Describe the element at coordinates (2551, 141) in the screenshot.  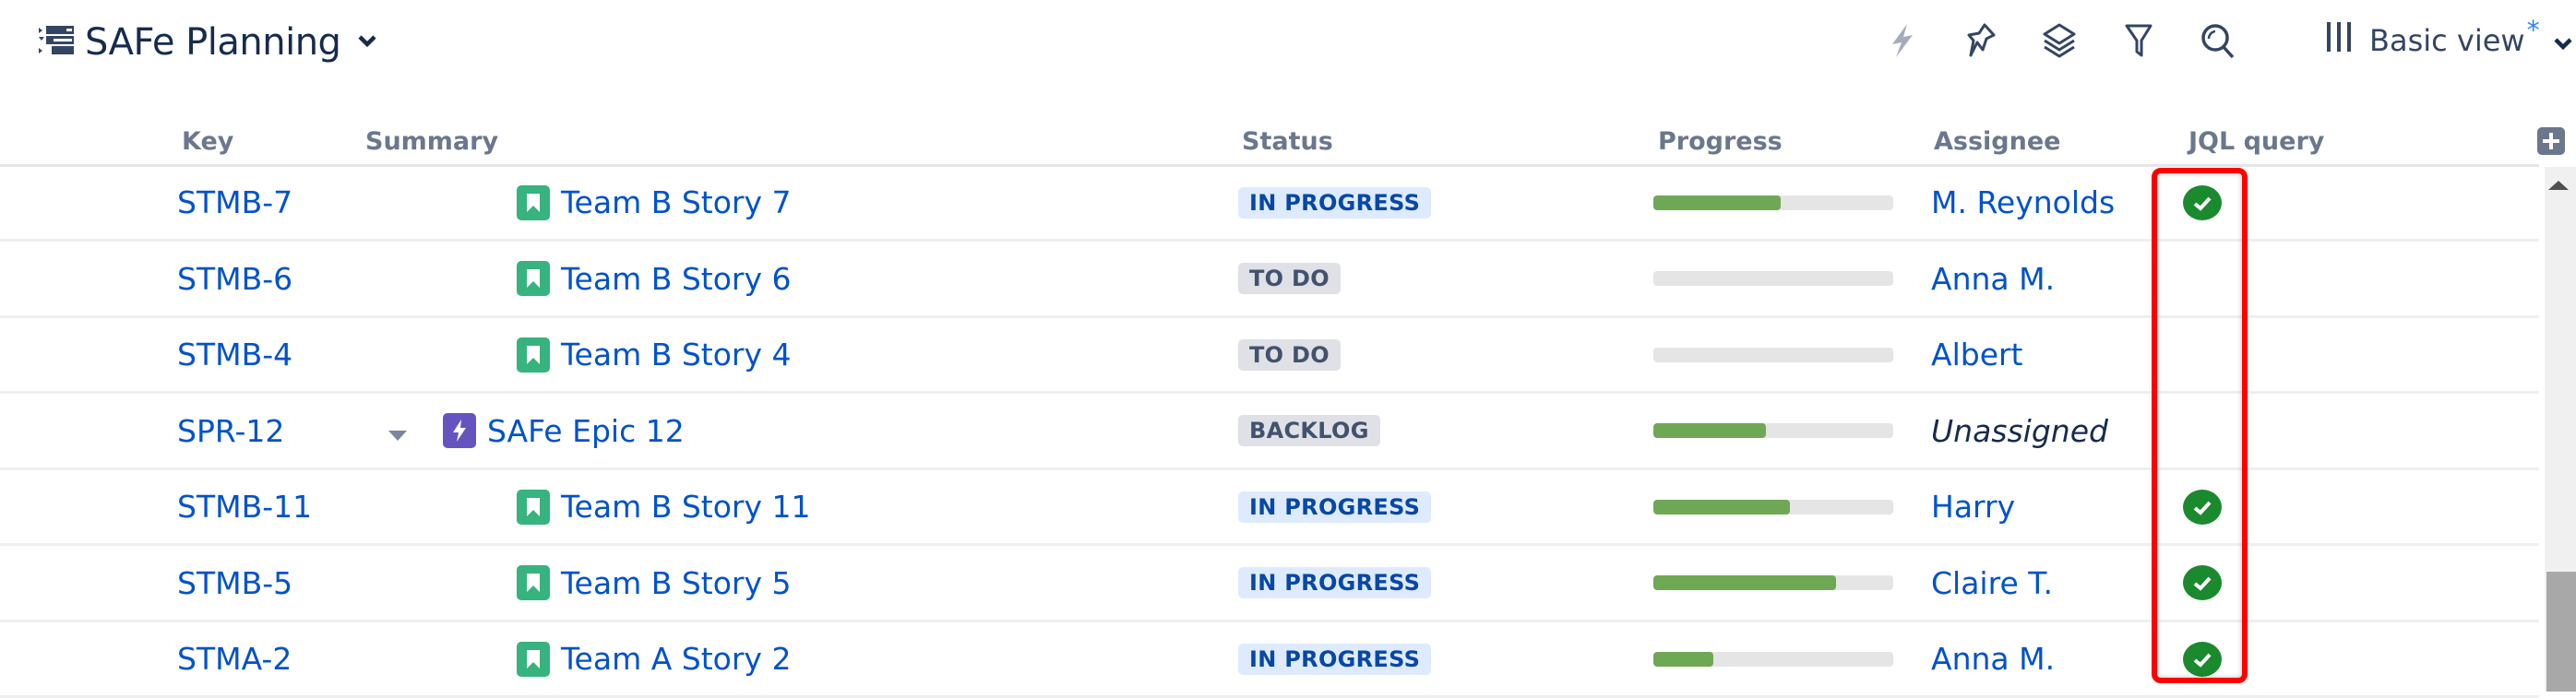
I see `add-column-button` at that location.